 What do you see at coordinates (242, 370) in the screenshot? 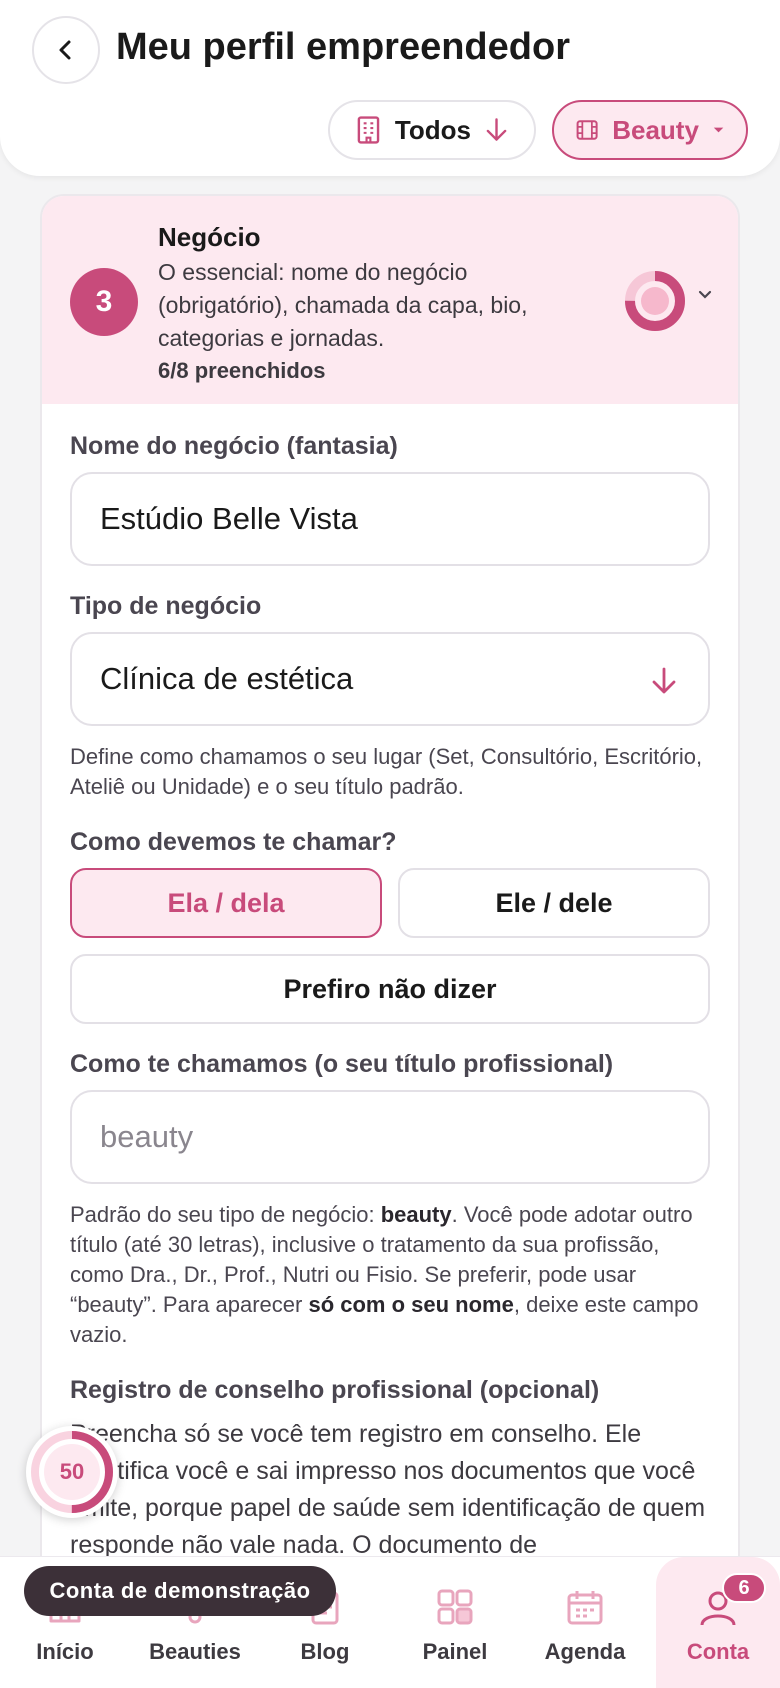
I see `section-fill-count: 6/8 preenchidos` at bounding box center [242, 370].